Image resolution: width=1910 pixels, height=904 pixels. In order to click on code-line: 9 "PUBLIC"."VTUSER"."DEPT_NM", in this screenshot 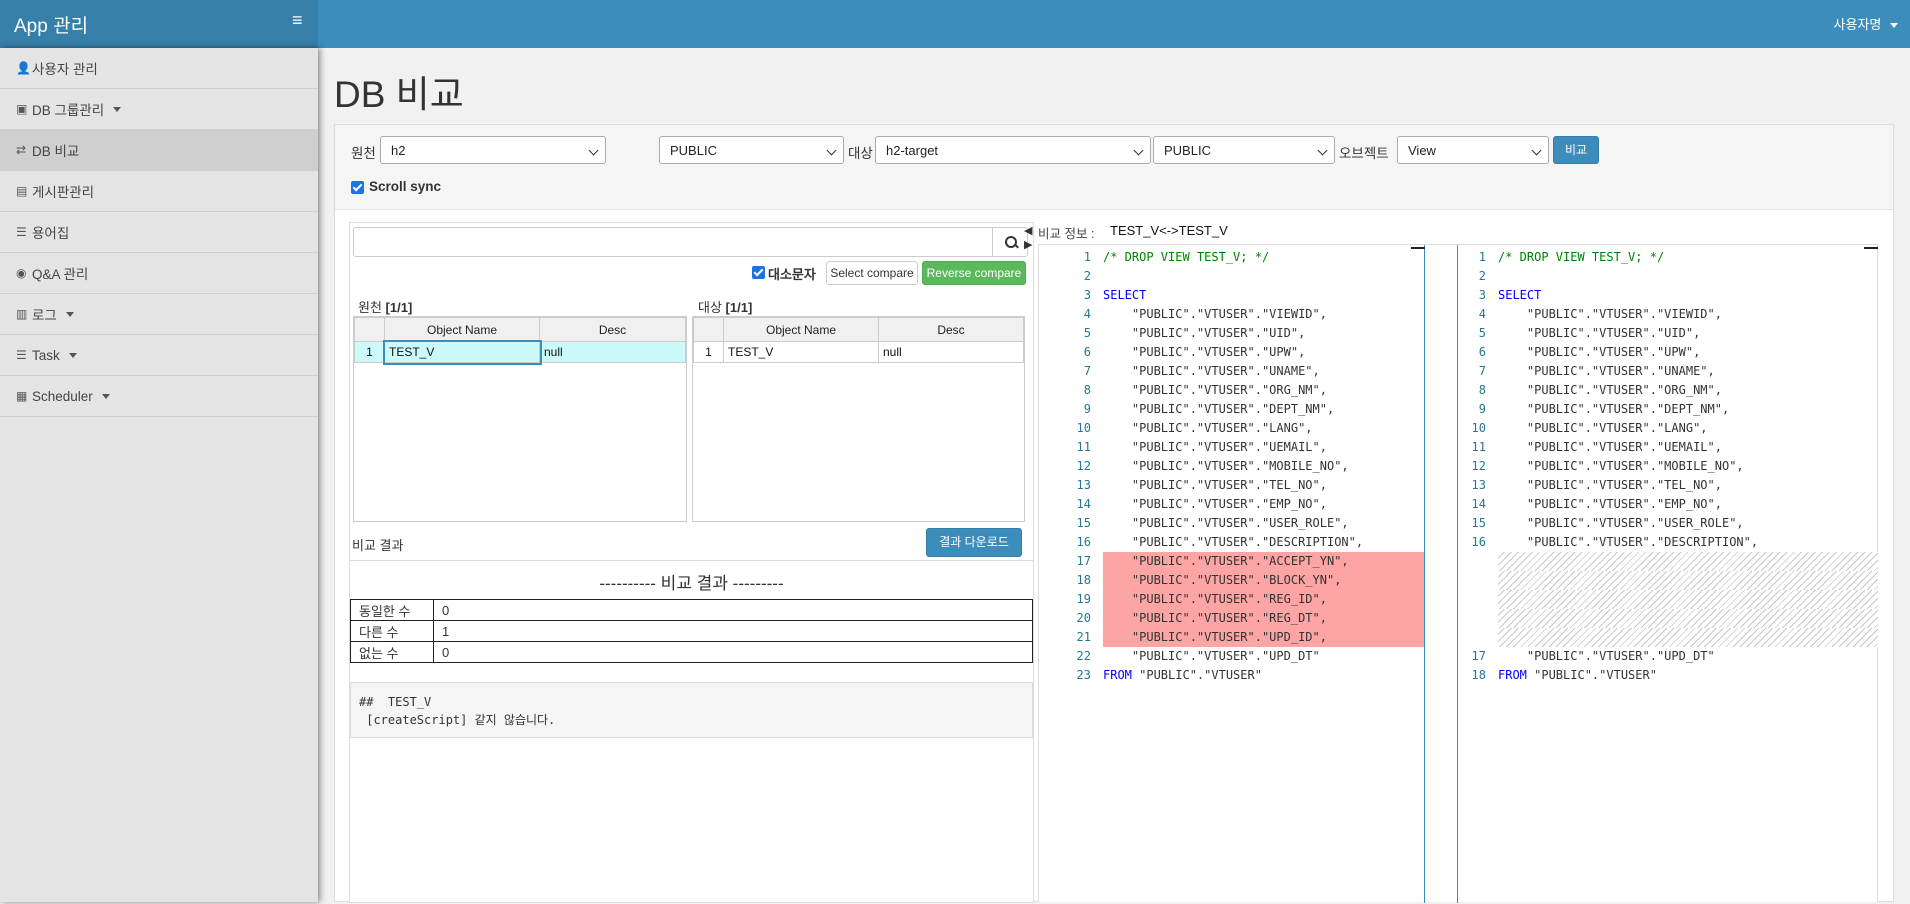, I will do `click(1243, 409)`.